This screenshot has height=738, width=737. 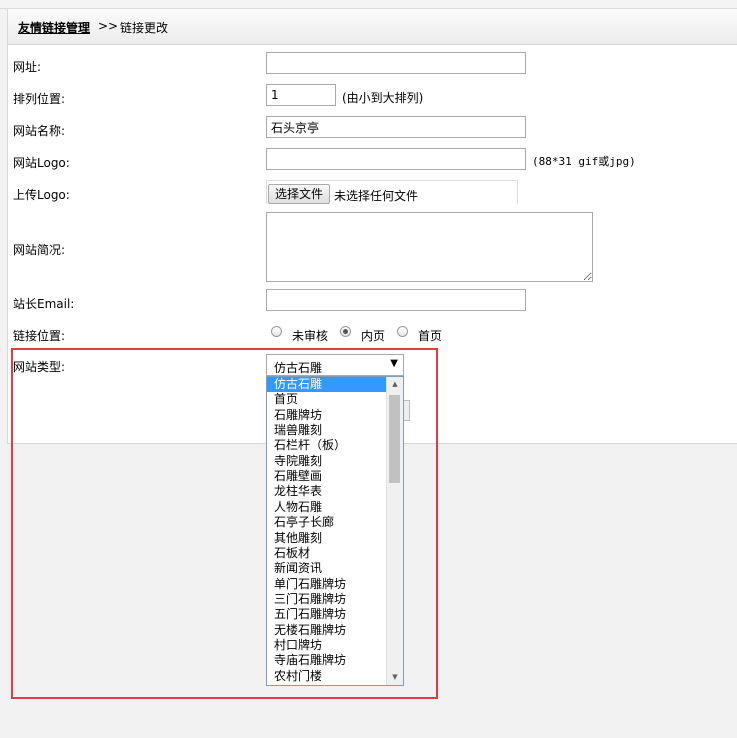 What do you see at coordinates (41, 195) in the screenshot?
I see `upload-label: 上传Logo:` at bounding box center [41, 195].